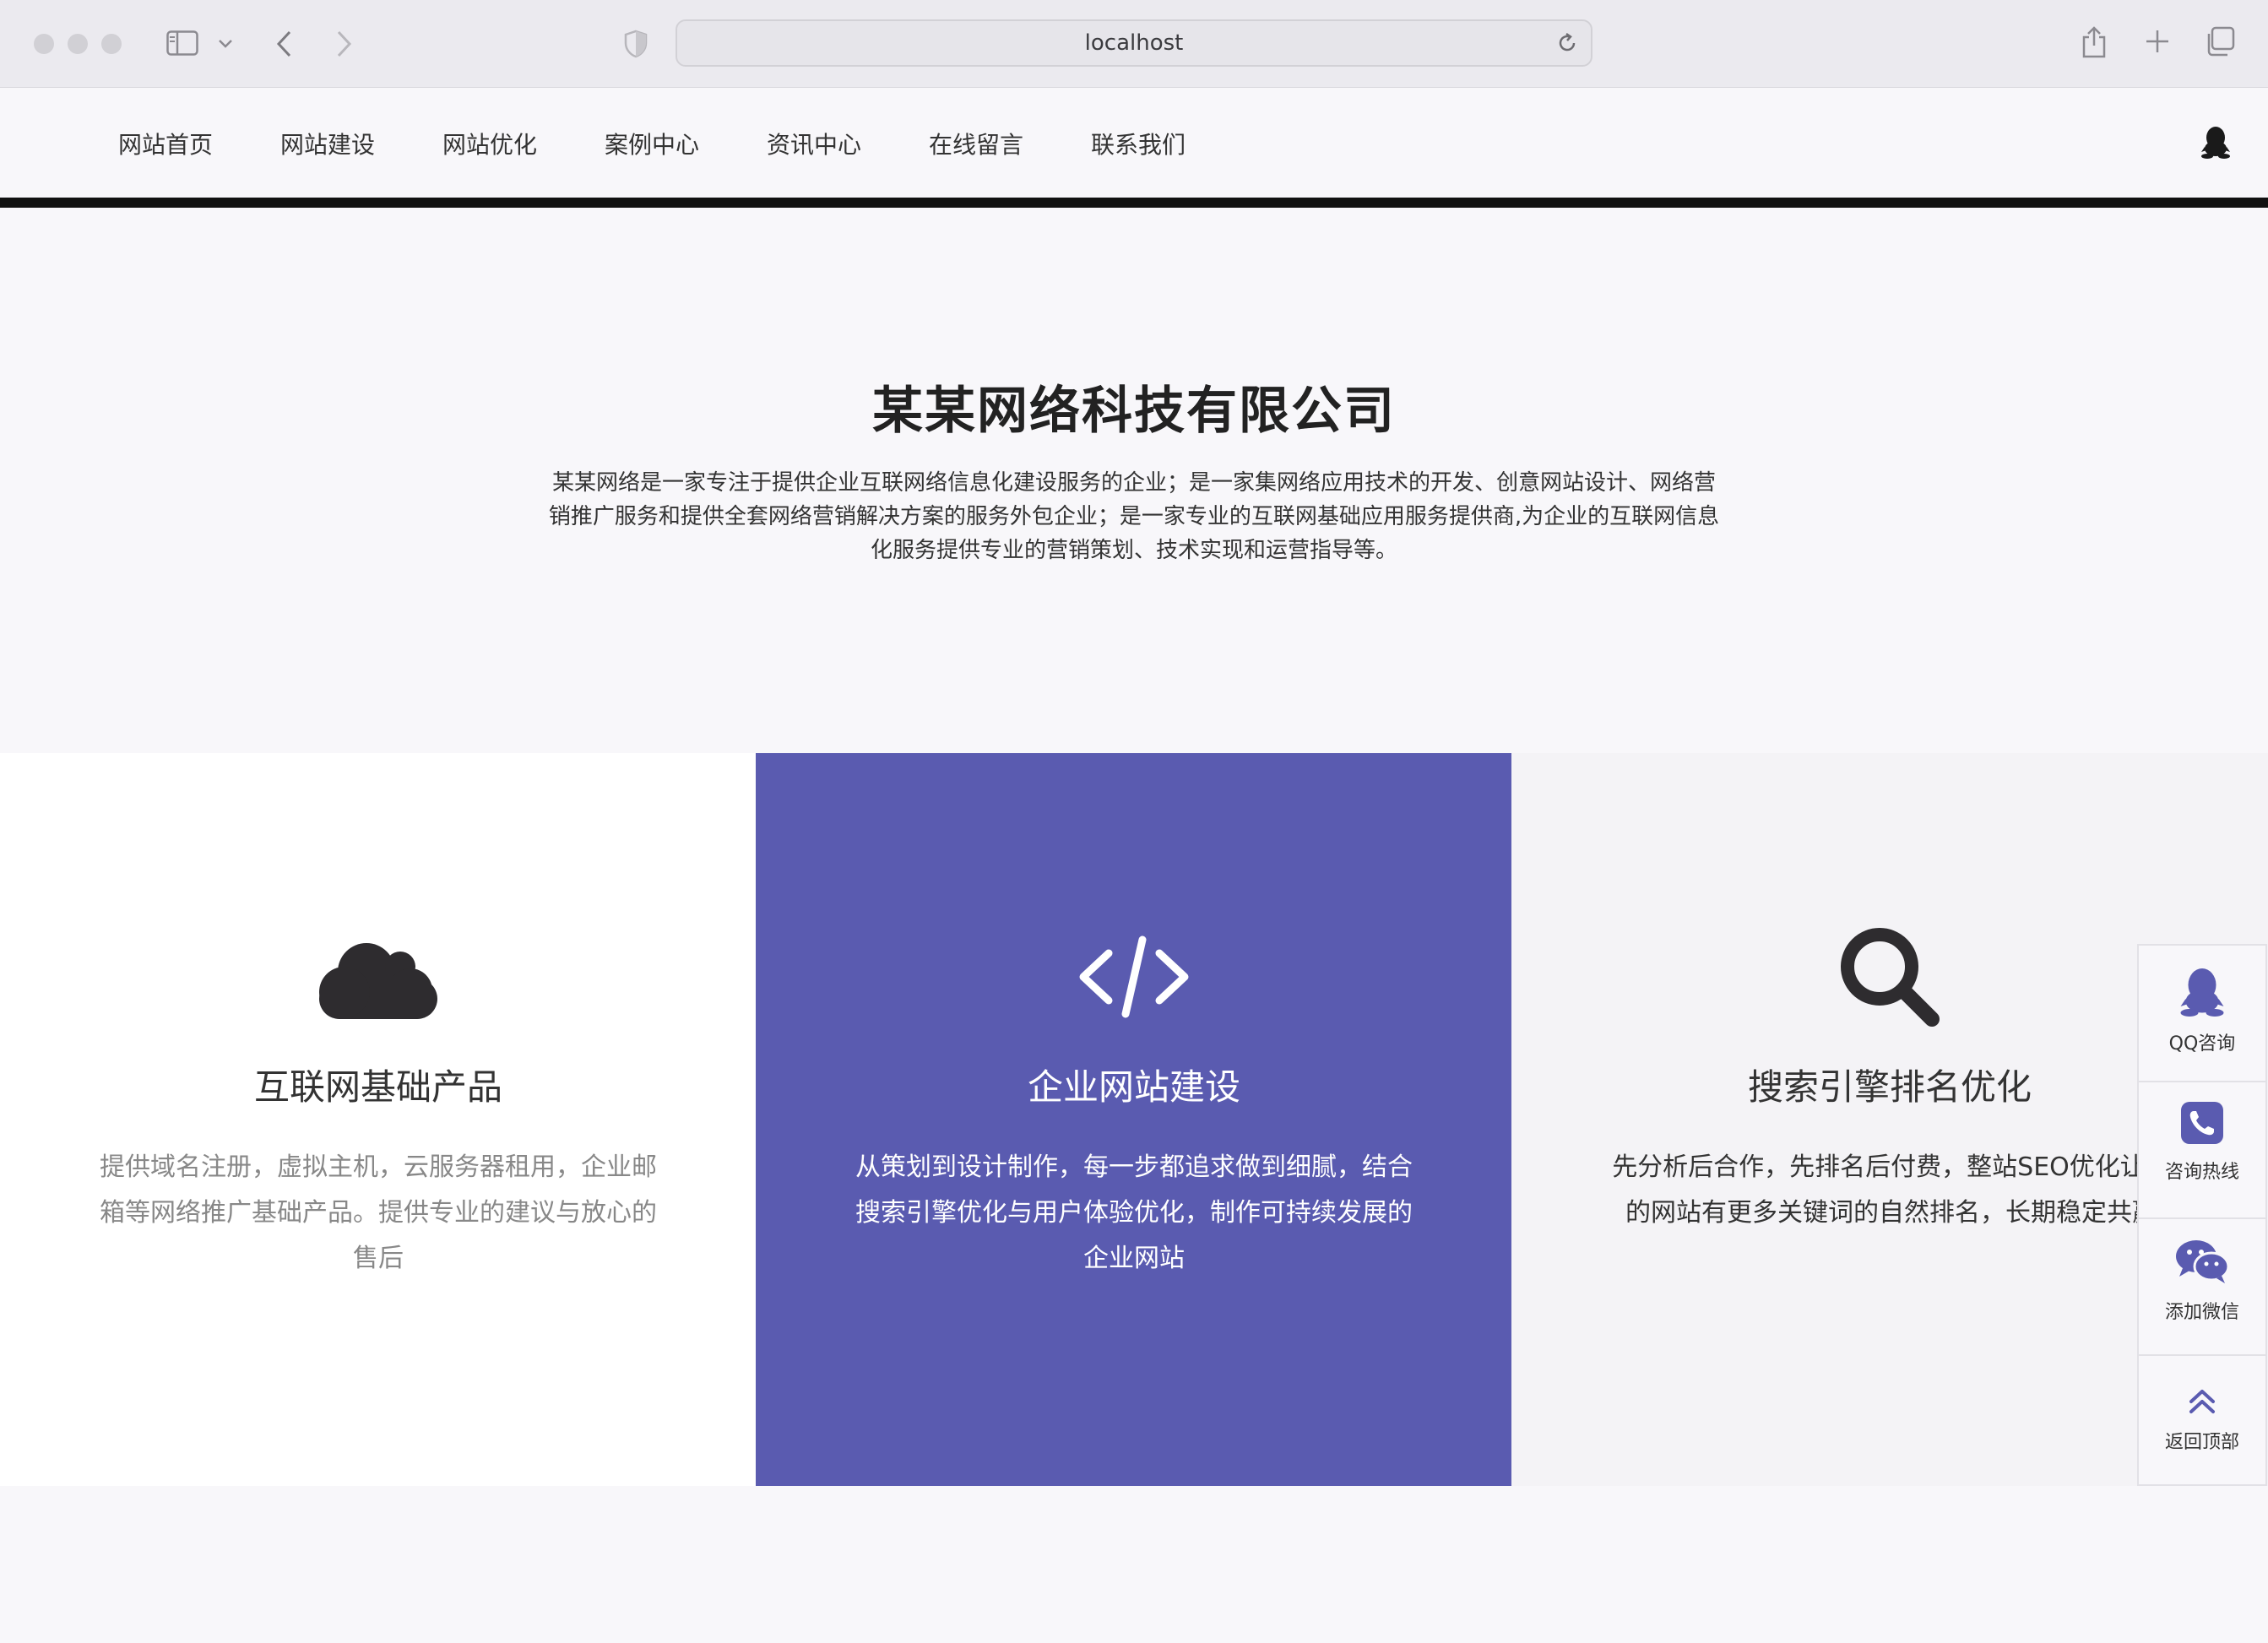 The image size is (2268, 1643). What do you see at coordinates (2201, 1172) in the screenshot?
I see `float-item-label: 咨询热线` at bounding box center [2201, 1172].